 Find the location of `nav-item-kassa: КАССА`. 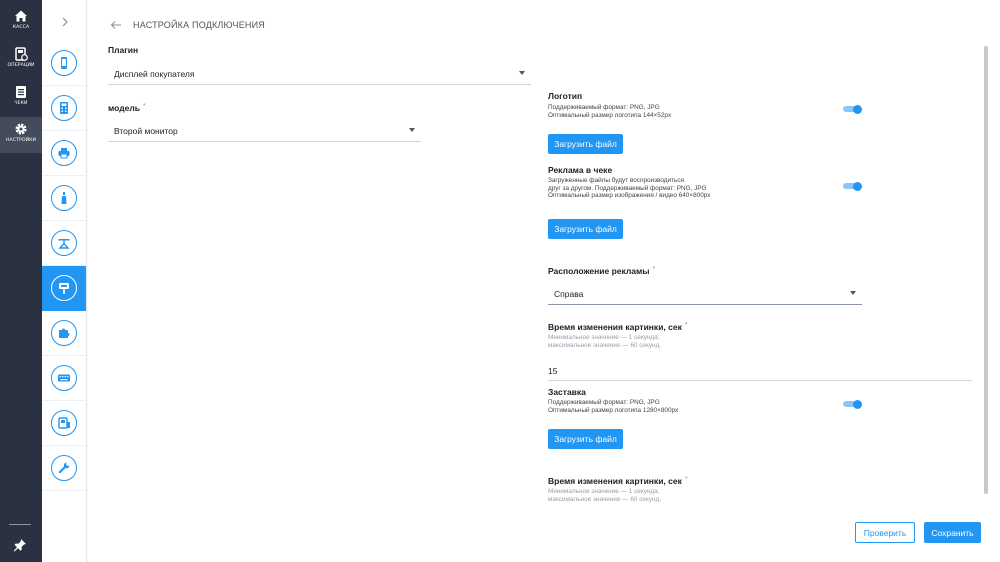

nav-item-kassa: КАССА is located at coordinates (21, 22).